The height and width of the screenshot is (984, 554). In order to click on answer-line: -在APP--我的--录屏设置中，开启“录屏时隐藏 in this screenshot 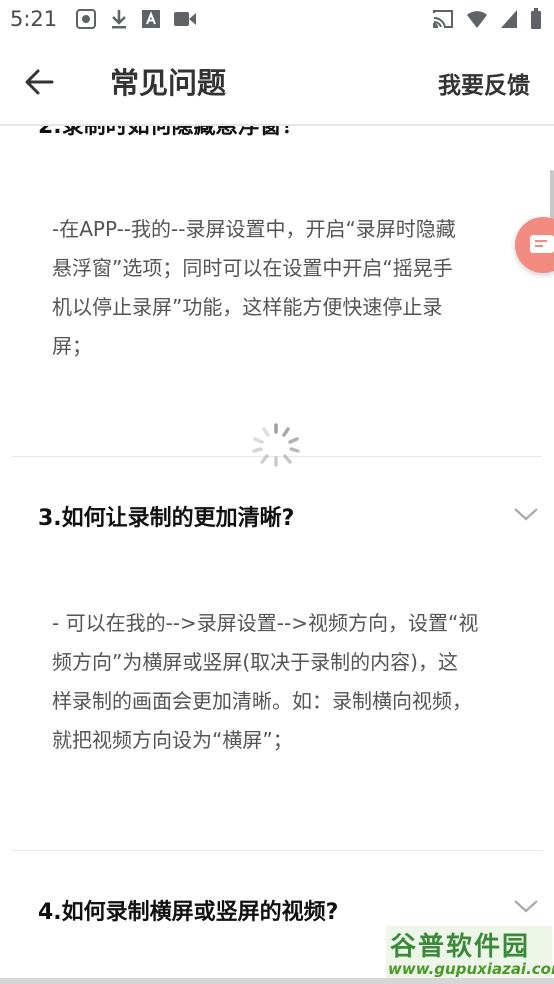, I will do `click(254, 229)`.